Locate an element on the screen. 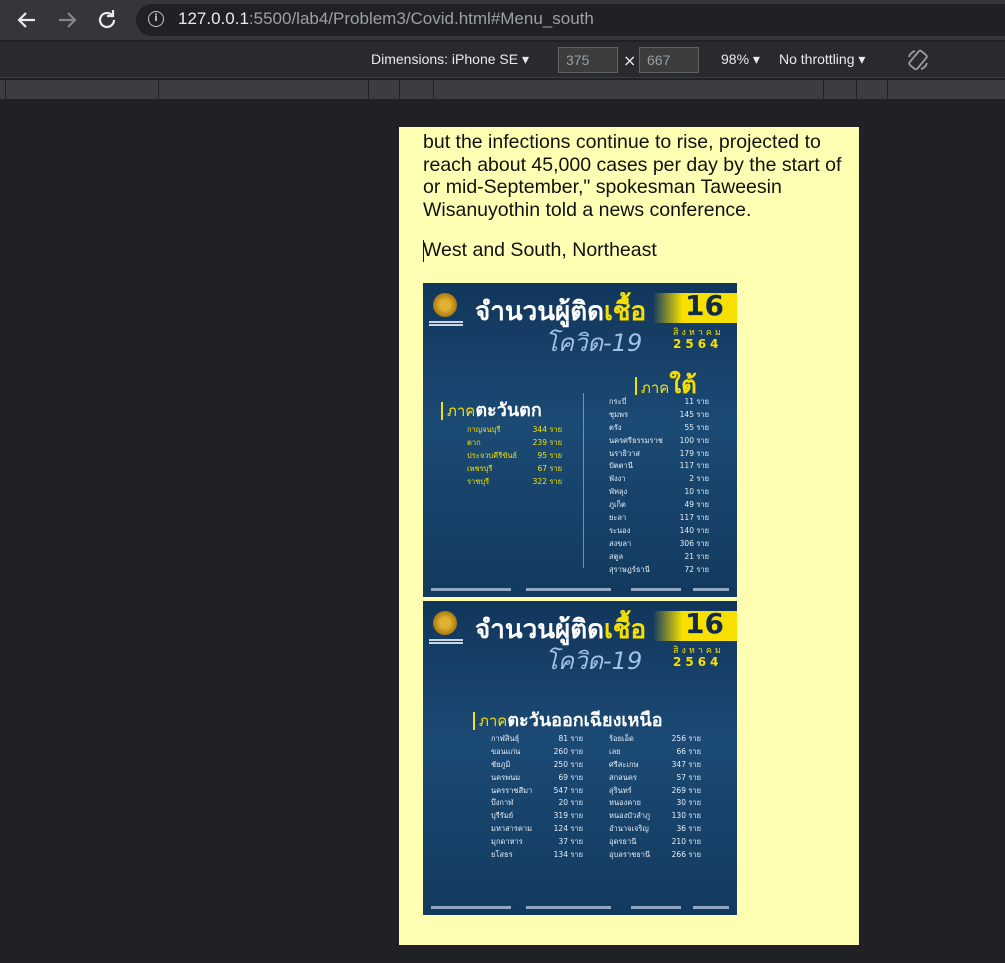  province-name: ราชบุรี is located at coordinates (478, 481).